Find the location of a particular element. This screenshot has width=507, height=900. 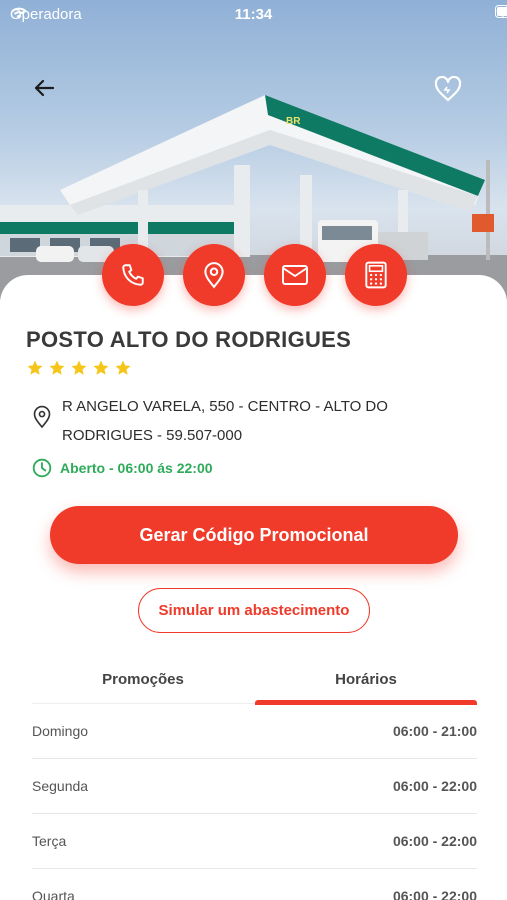

canopy-sign: BR is located at coordinates (293, 121).